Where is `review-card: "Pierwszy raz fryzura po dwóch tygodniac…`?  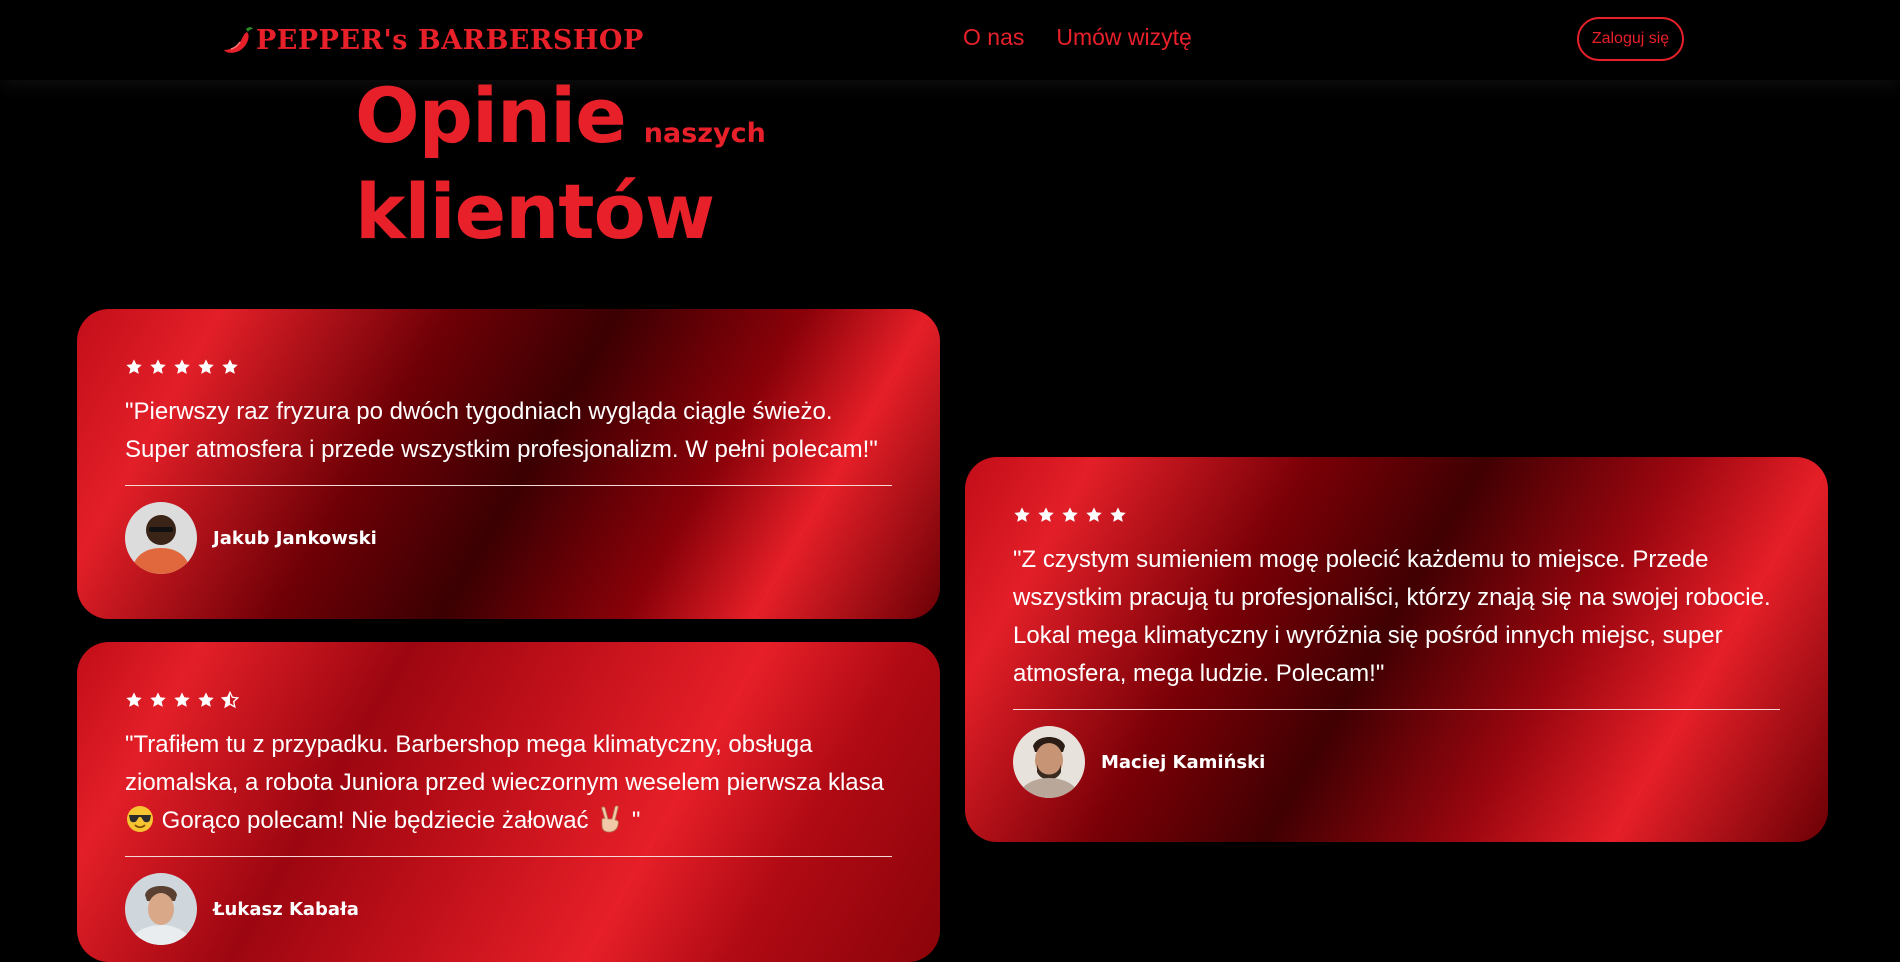 review-card: "Pierwszy raz fryzura po dwóch tygodniac… is located at coordinates (508, 464).